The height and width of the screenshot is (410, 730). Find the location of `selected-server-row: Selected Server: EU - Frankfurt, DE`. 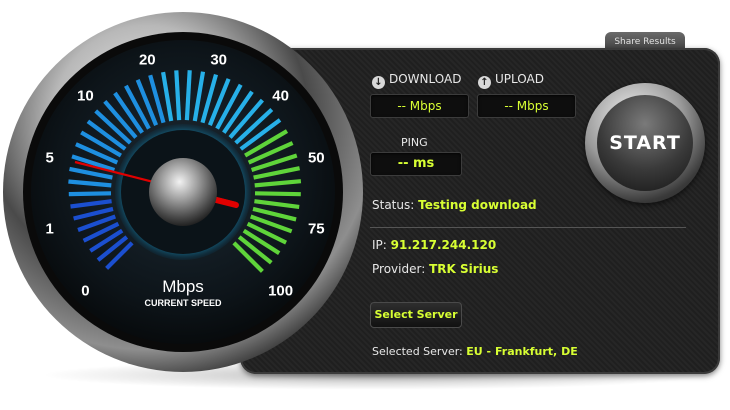

selected-server-row: Selected Server: EU - Frankfurt, DE is located at coordinates (475, 351).